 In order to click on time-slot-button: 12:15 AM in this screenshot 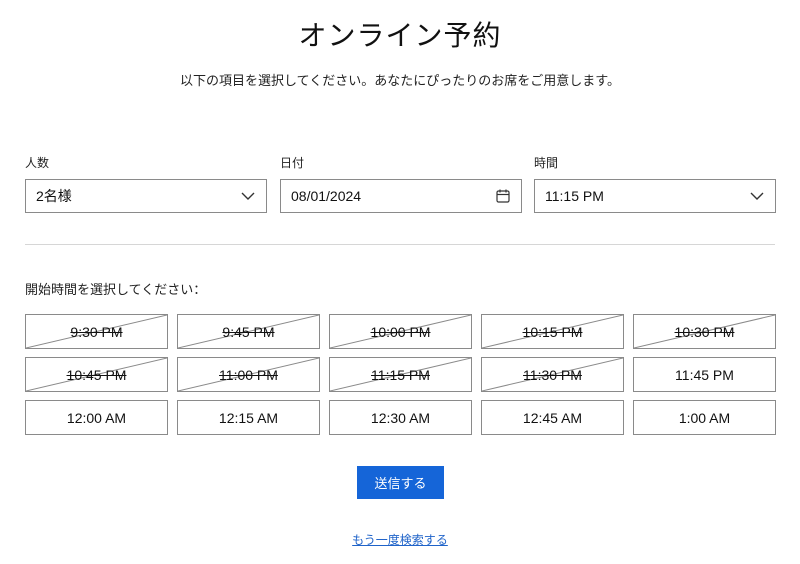, I will do `click(248, 417)`.